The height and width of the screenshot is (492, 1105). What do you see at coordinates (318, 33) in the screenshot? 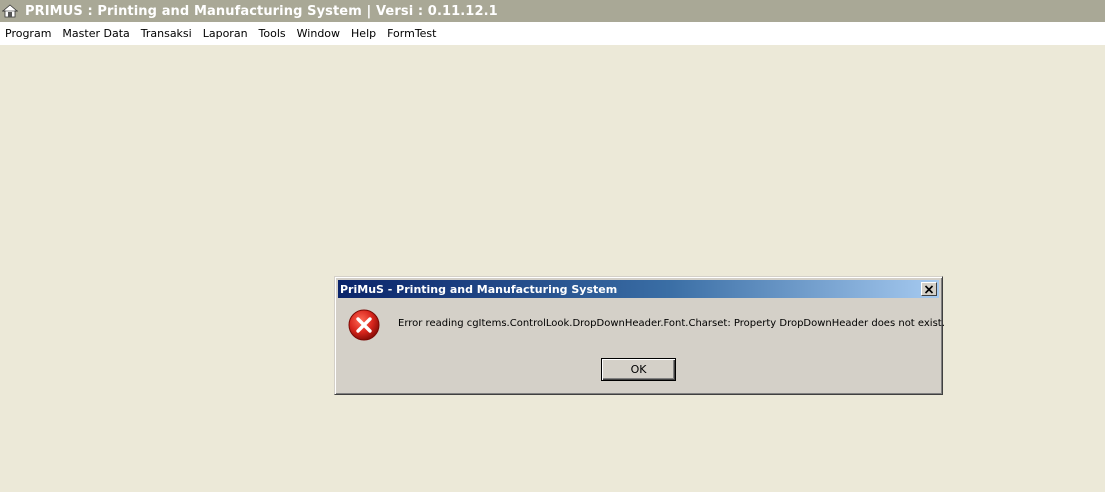
I see `menu-window: Window` at bounding box center [318, 33].